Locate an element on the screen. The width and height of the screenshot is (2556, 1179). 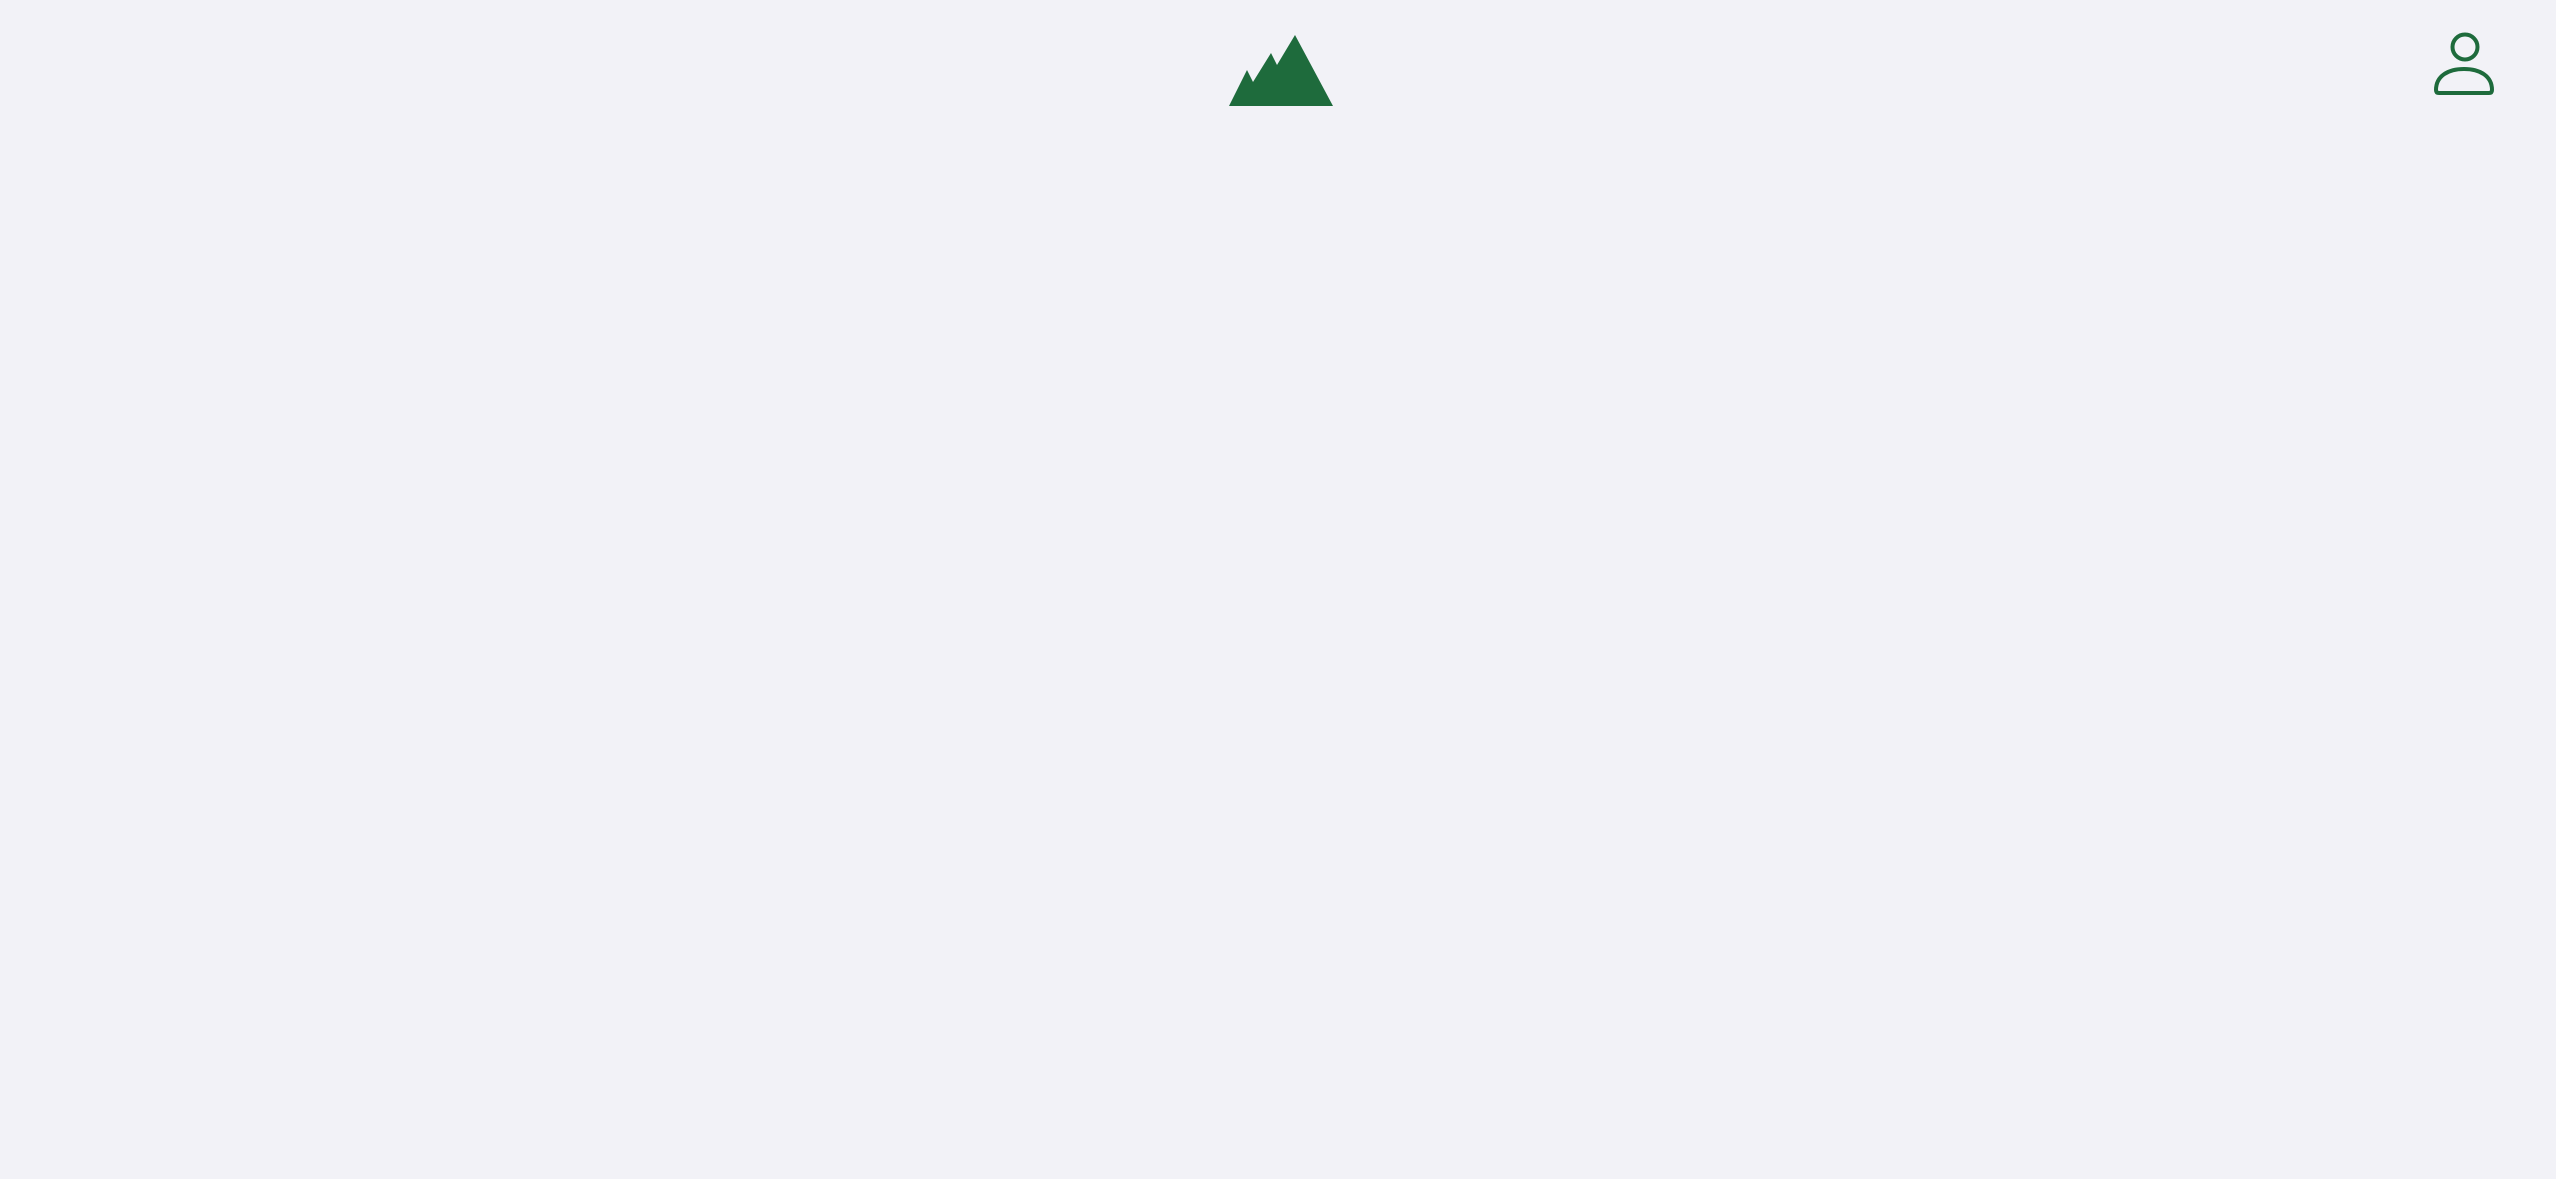
top-bar is located at coordinates (1278, 70).